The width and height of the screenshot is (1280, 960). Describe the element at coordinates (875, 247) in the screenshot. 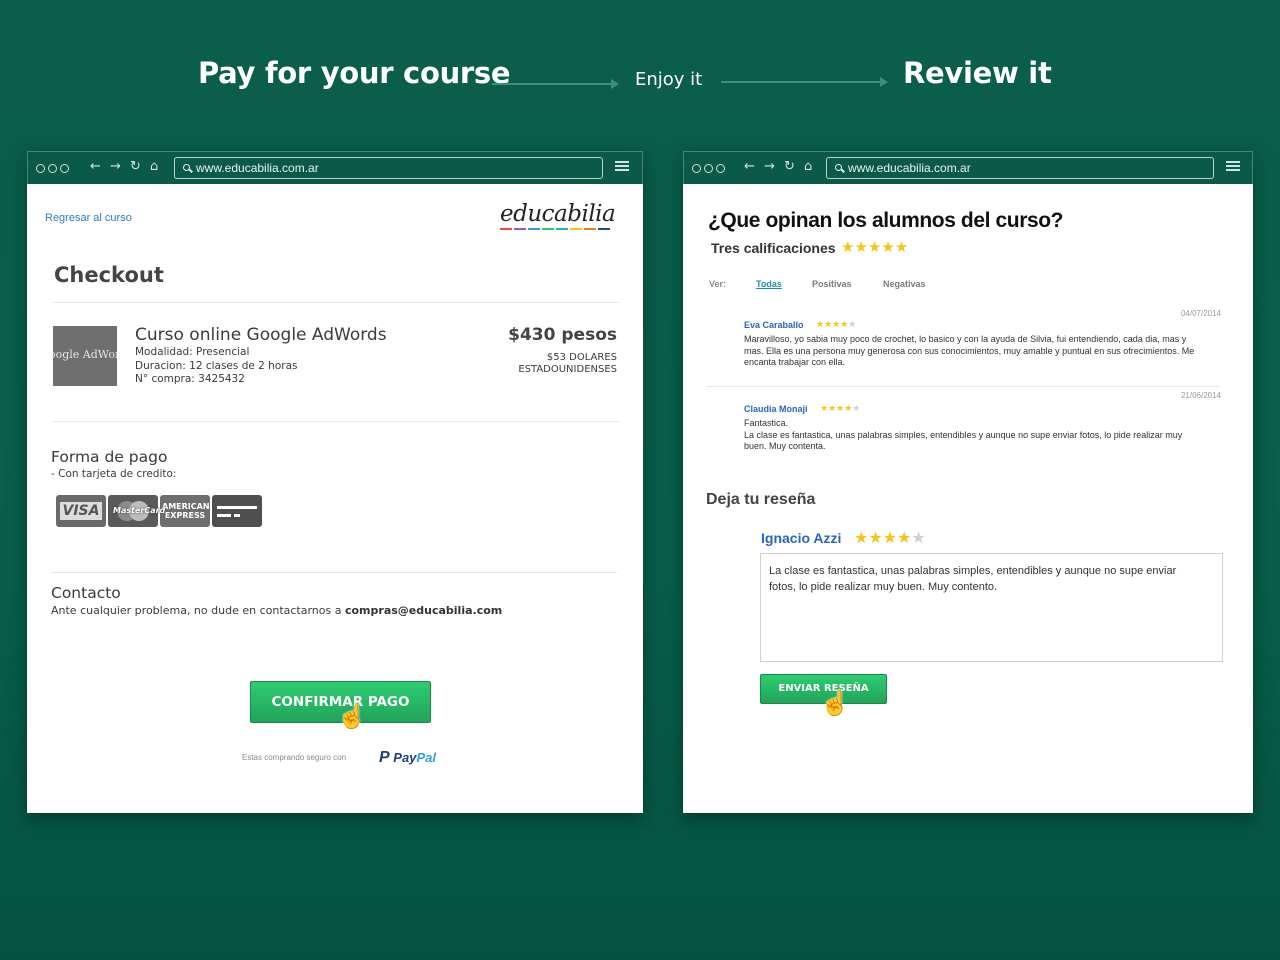

I see `overall-rating-stars: ★★★★★` at that location.